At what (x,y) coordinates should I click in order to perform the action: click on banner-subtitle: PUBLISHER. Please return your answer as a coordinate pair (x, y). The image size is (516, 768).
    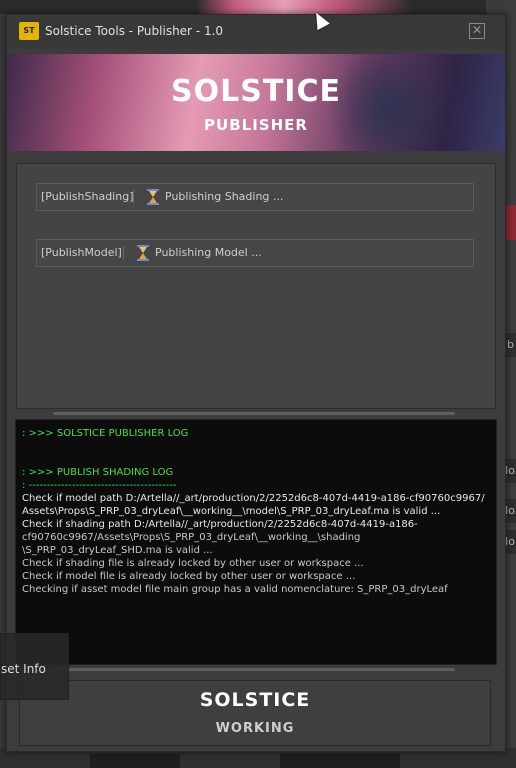
    Looking at the image, I should click on (256, 125).